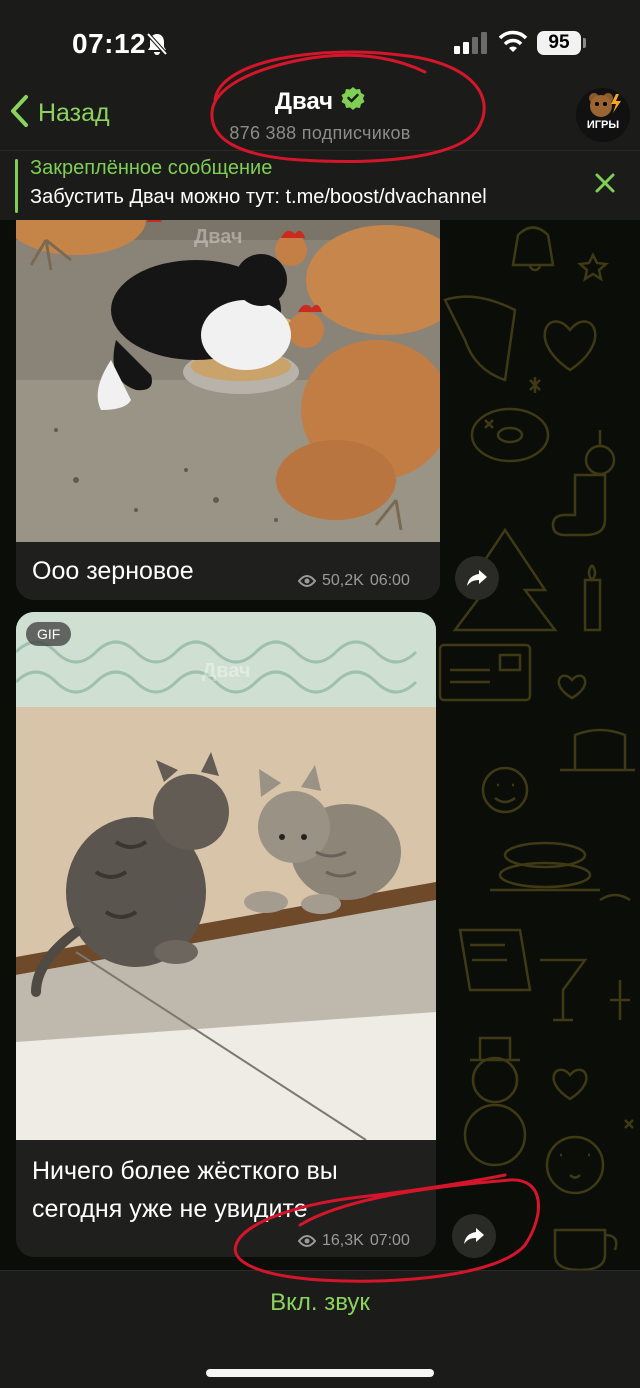 The height and width of the screenshot is (1388, 640). I want to click on pinned-indicator, so click(16, 186).